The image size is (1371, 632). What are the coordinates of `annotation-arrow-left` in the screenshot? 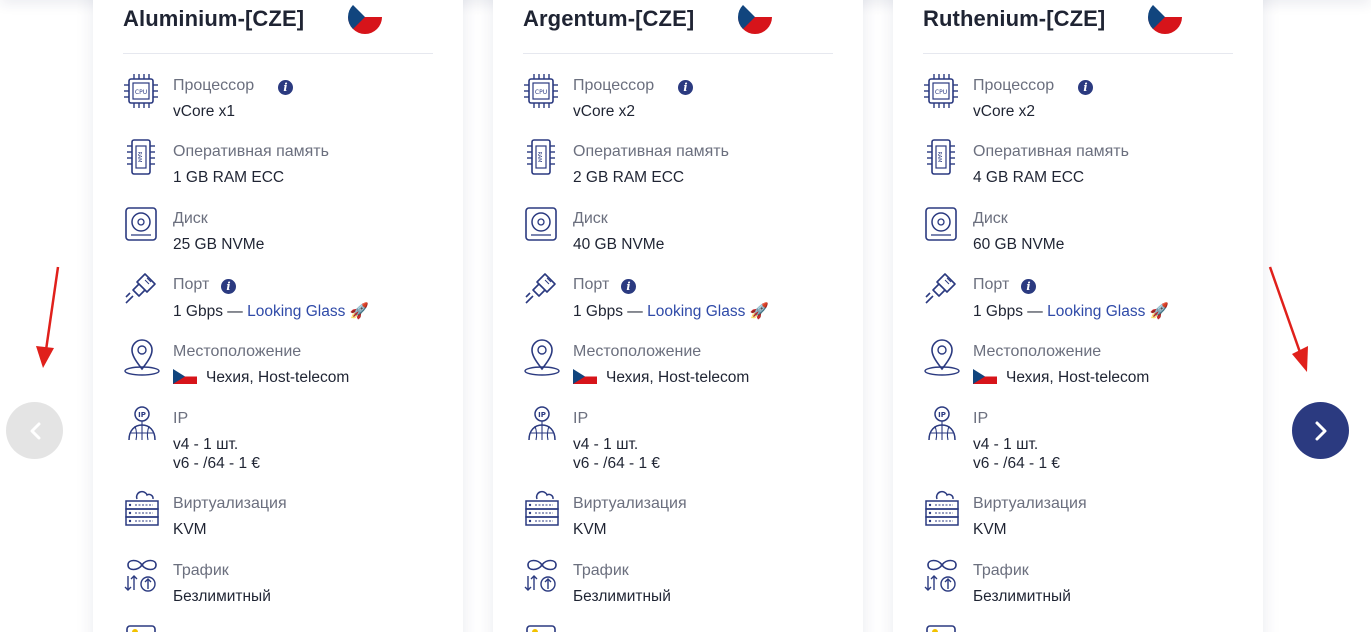 It's located at (48, 317).